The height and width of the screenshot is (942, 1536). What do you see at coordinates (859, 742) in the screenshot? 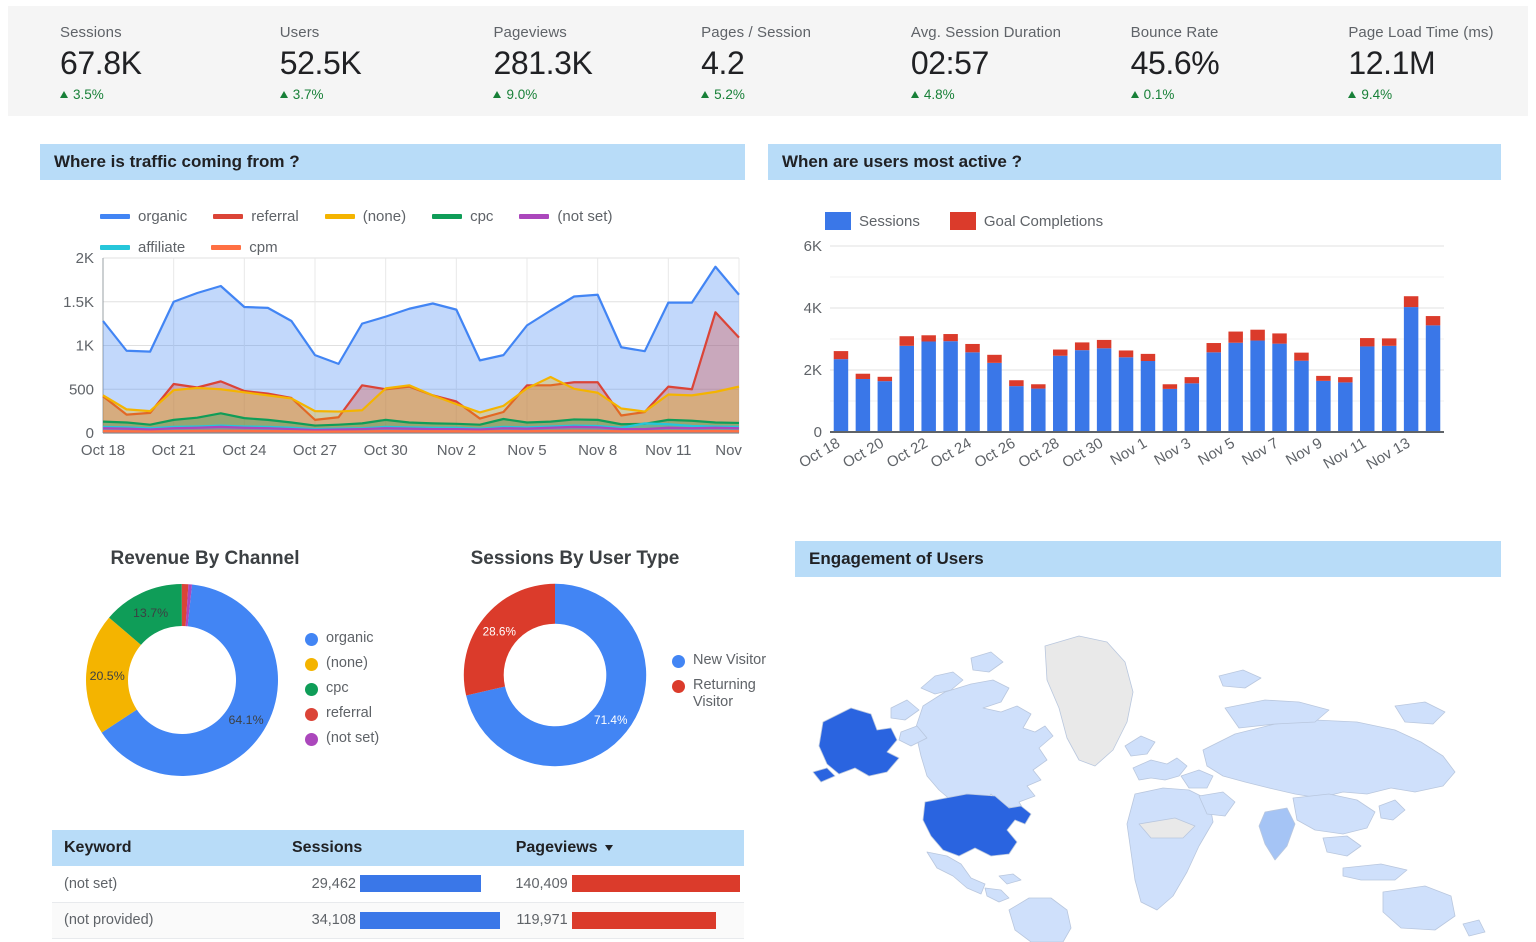
I see `map-region-alaska` at bounding box center [859, 742].